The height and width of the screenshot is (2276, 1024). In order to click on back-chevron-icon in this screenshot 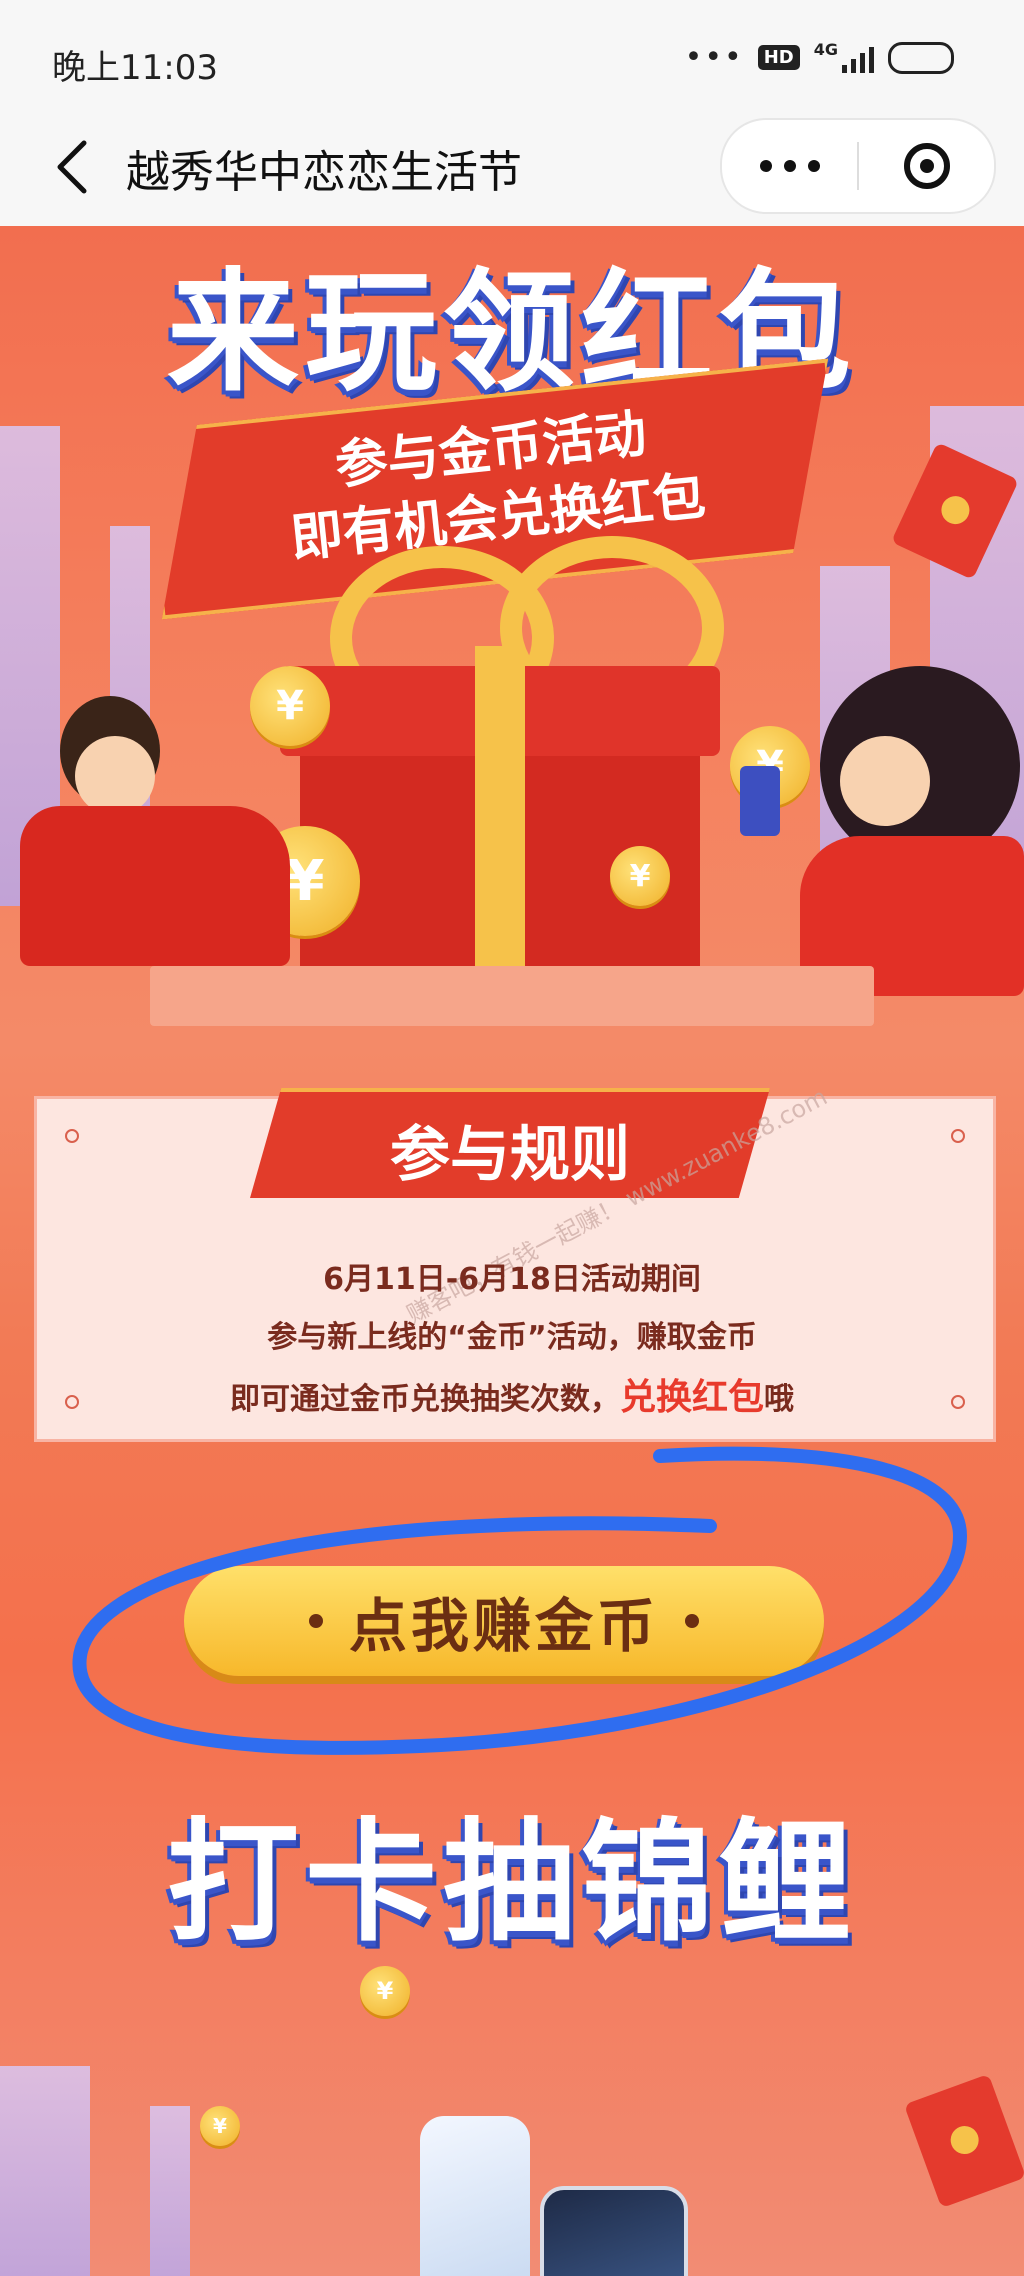, I will do `click(72, 167)`.